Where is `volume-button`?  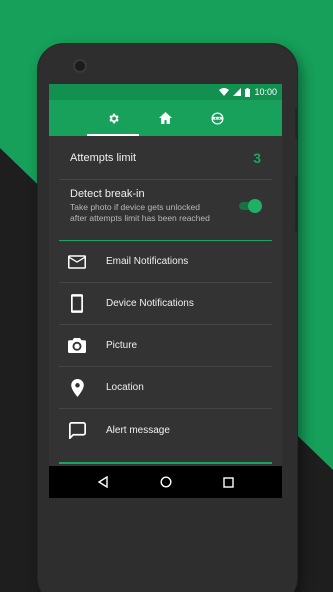 volume-button is located at coordinates (296, 123).